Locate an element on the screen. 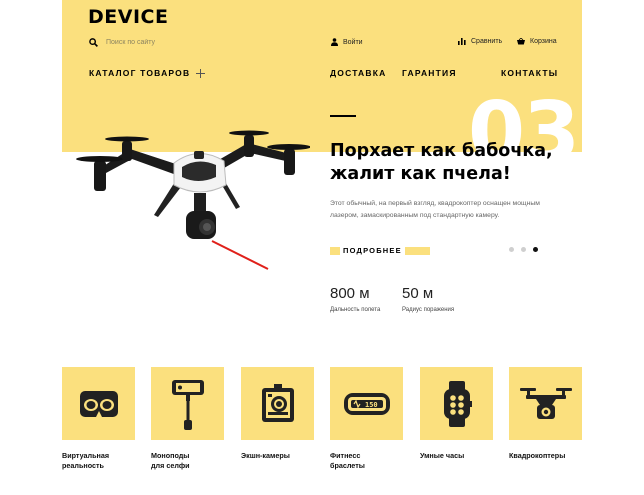 Image resolution: width=644 pixels, height=495 pixels. fitness-band-display: 150 is located at coordinates (371, 405).